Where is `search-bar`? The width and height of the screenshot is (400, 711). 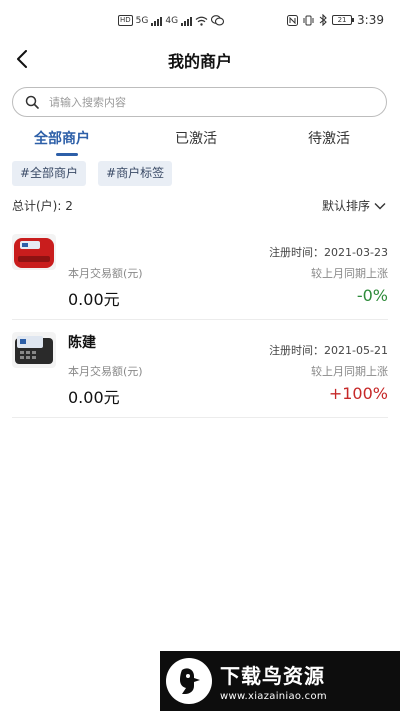
search-bar is located at coordinates (199, 102).